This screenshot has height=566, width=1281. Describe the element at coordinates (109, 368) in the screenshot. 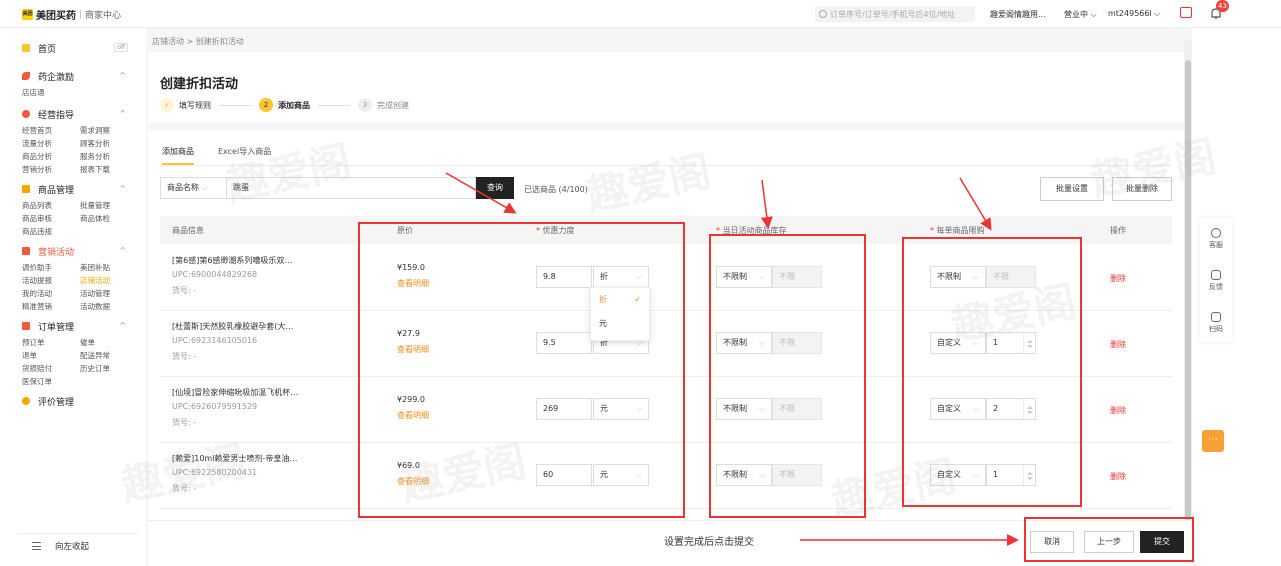

I see `sidebar-item: 历史订单` at that location.